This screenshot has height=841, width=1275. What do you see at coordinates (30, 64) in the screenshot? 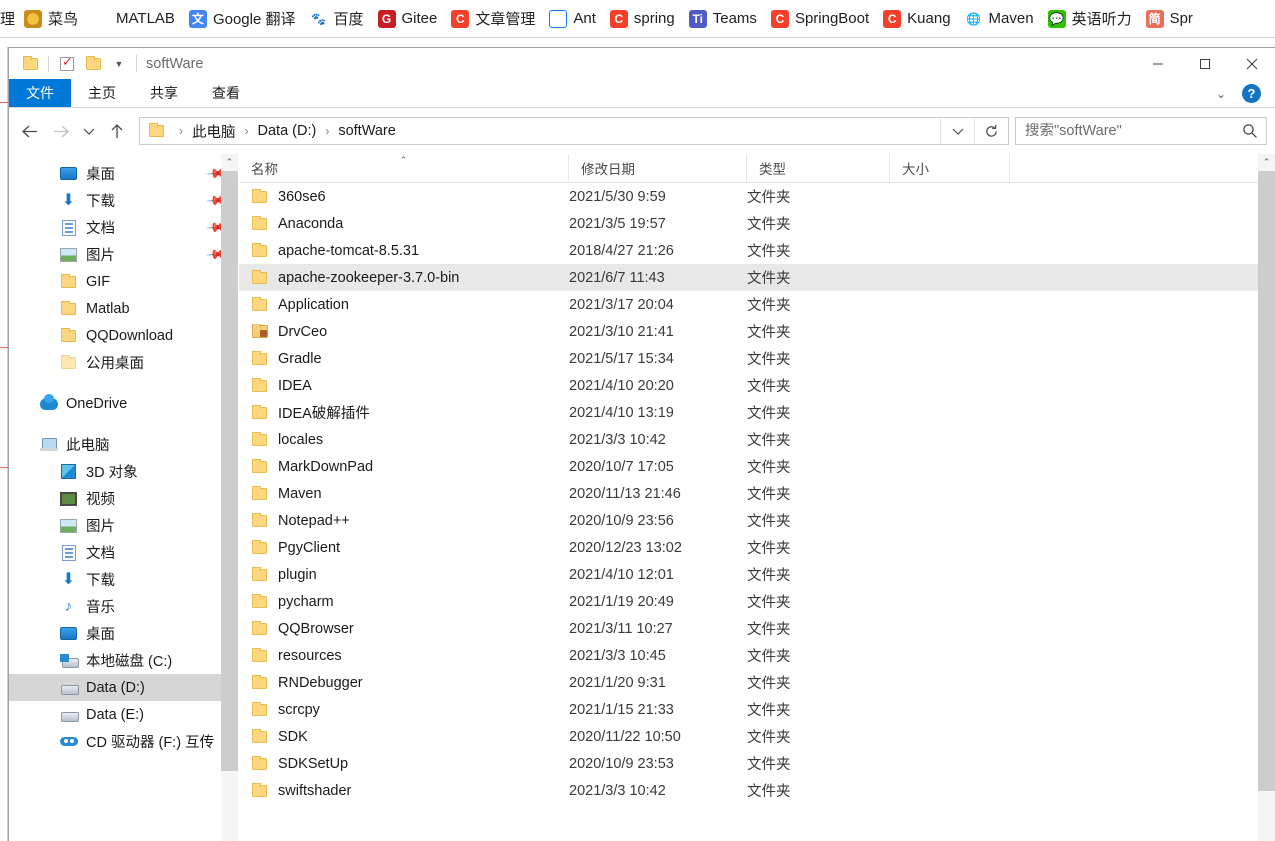
I see `folder-icon` at bounding box center [30, 64].